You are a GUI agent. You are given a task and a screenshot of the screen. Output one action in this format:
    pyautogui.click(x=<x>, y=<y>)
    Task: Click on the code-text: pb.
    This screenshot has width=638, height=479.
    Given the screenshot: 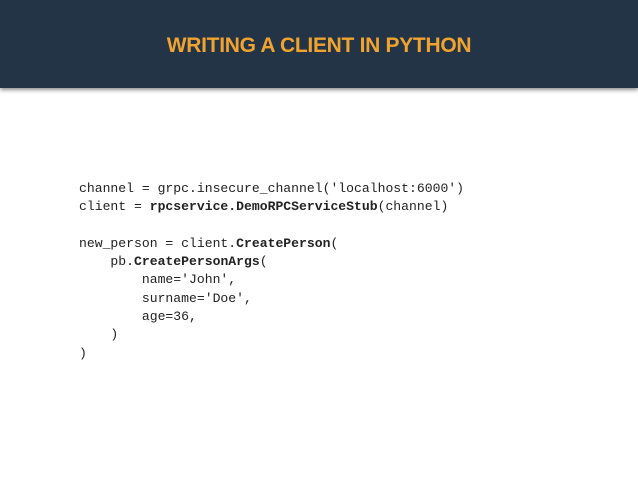 What is the action you would take?
    pyautogui.click(x=107, y=262)
    